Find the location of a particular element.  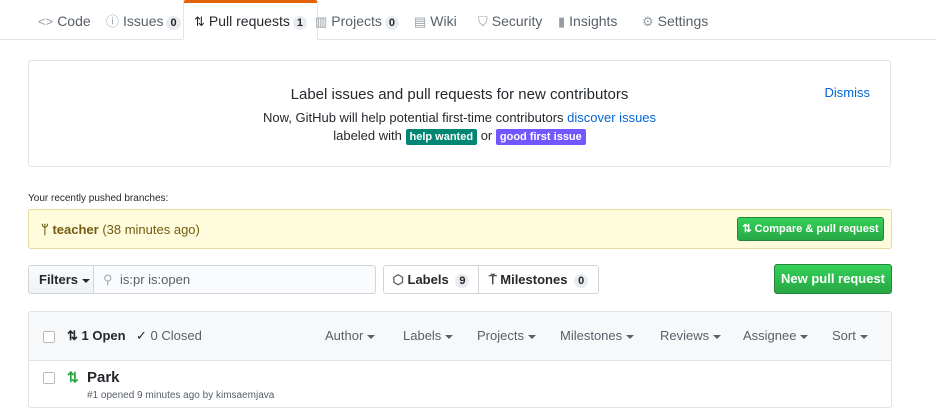

labels-button: ⬡ Labels 9 is located at coordinates (431, 279).